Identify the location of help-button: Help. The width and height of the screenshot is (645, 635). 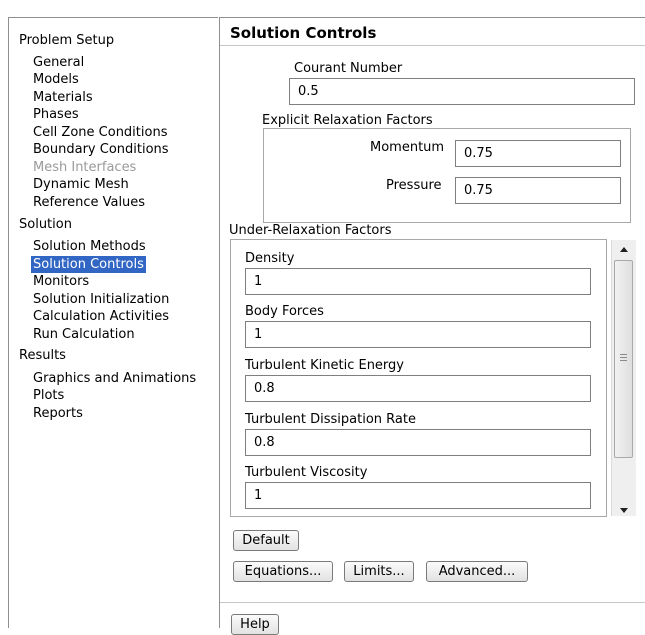
(255, 624).